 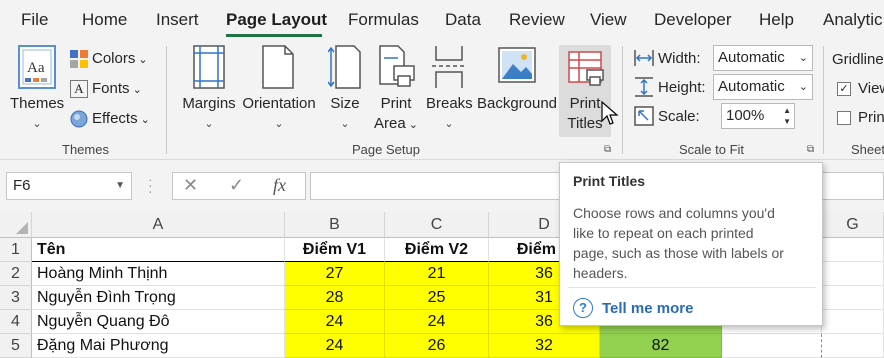 What do you see at coordinates (279, 185) in the screenshot?
I see `insert-function-icon: fx` at bounding box center [279, 185].